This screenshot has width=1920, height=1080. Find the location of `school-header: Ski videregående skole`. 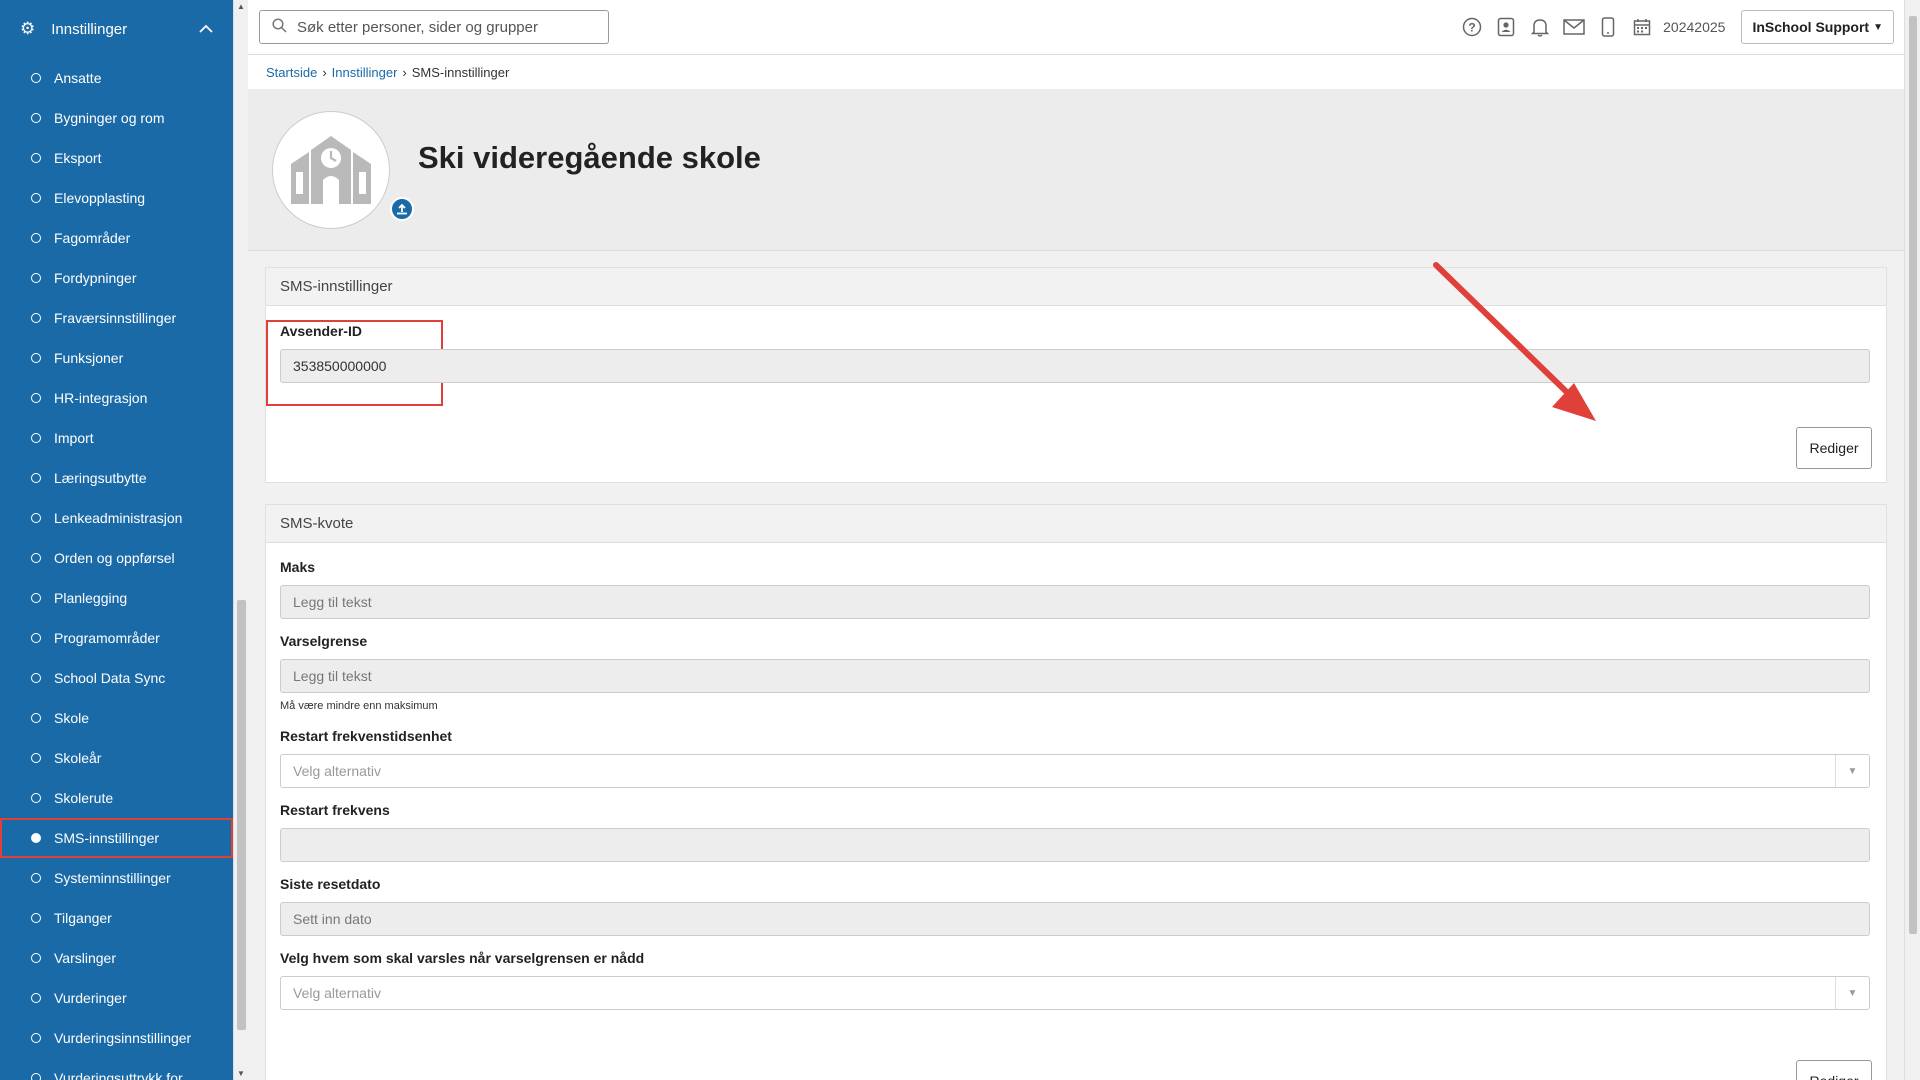

school-header: Ski videregående skole is located at coordinates (1076, 170).